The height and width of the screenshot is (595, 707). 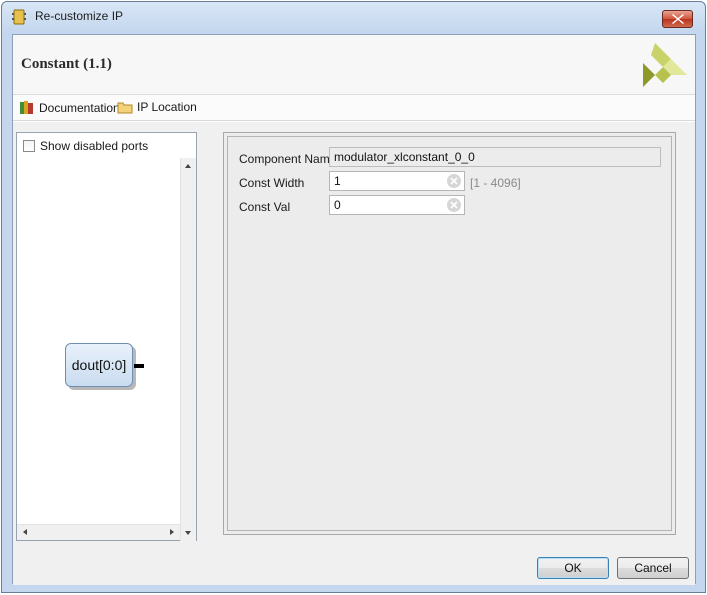 I want to click on const-val-label: Const Val, so click(x=265, y=207).